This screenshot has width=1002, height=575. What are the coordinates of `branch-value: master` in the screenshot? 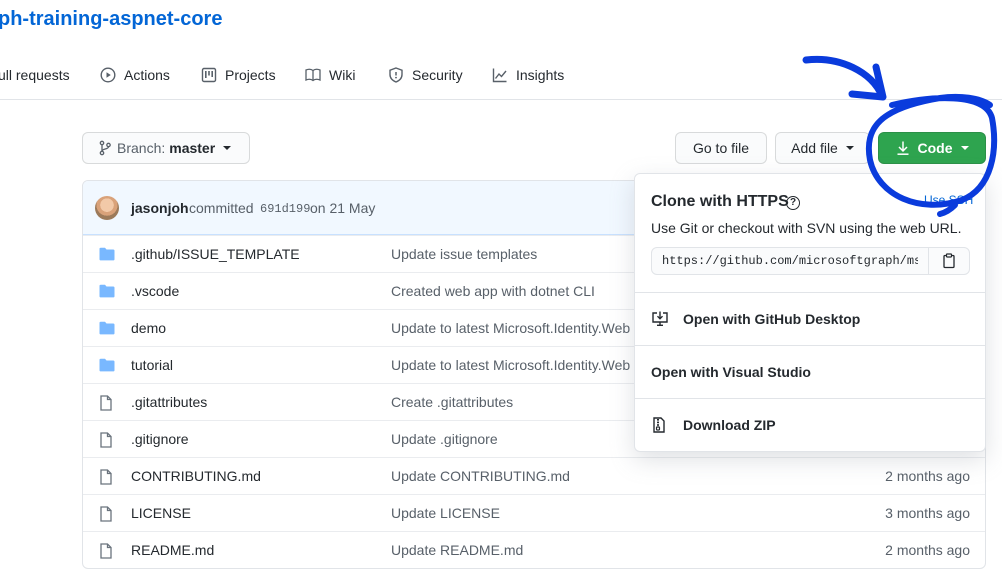 It's located at (192, 148).